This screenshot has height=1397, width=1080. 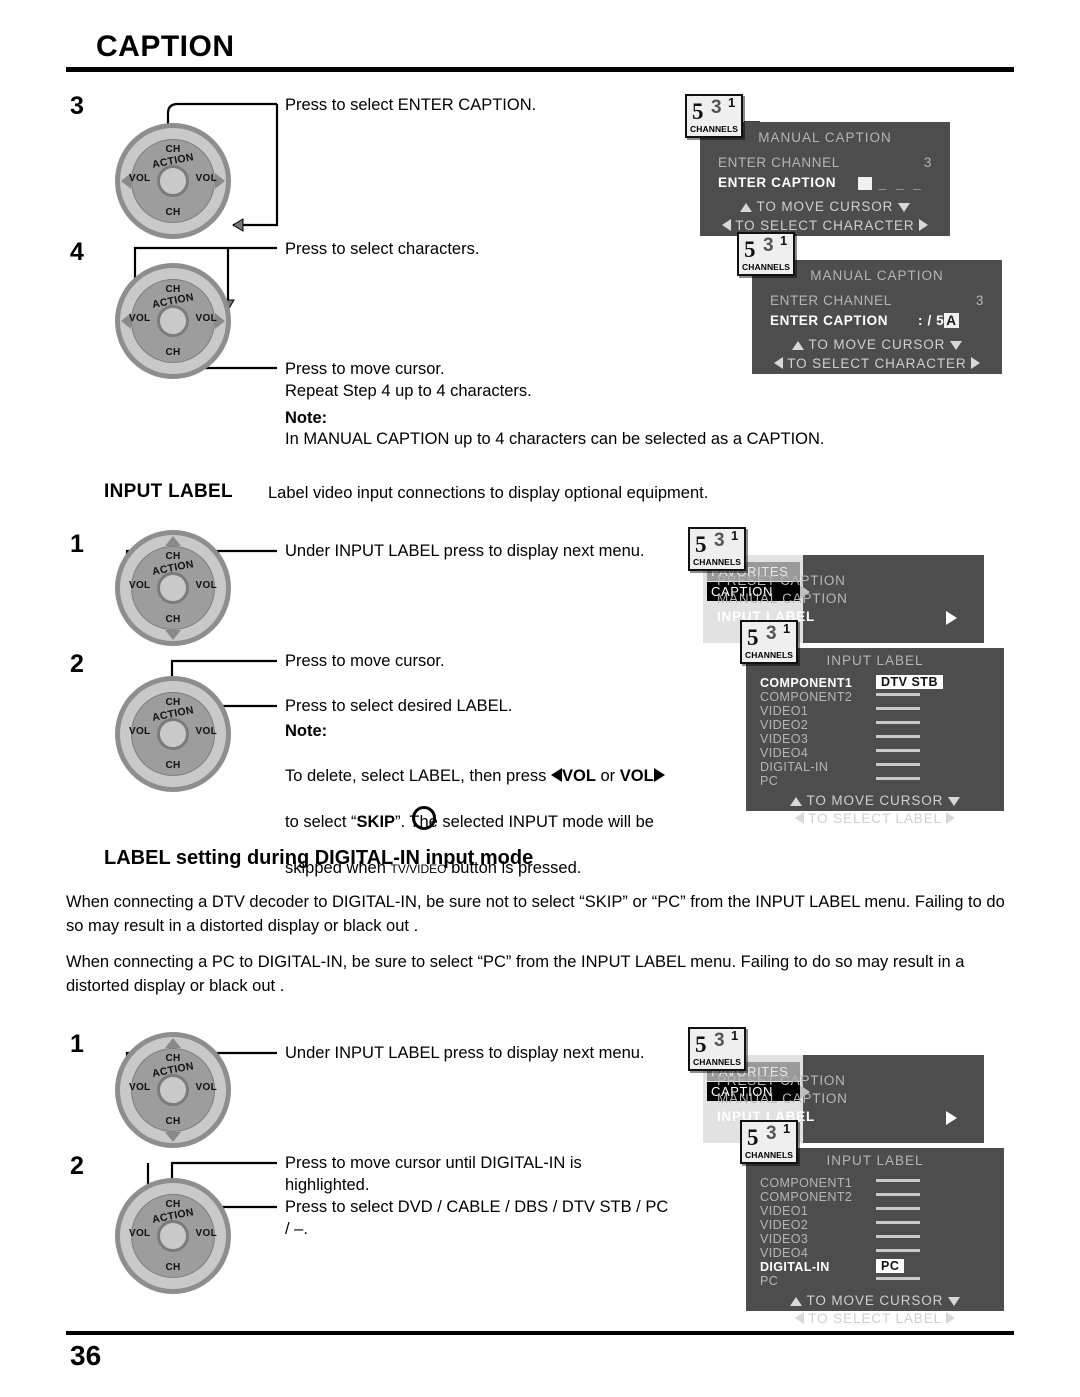 What do you see at coordinates (951, 818) in the screenshot?
I see `right-arrow-icon` at bounding box center [951, 818].